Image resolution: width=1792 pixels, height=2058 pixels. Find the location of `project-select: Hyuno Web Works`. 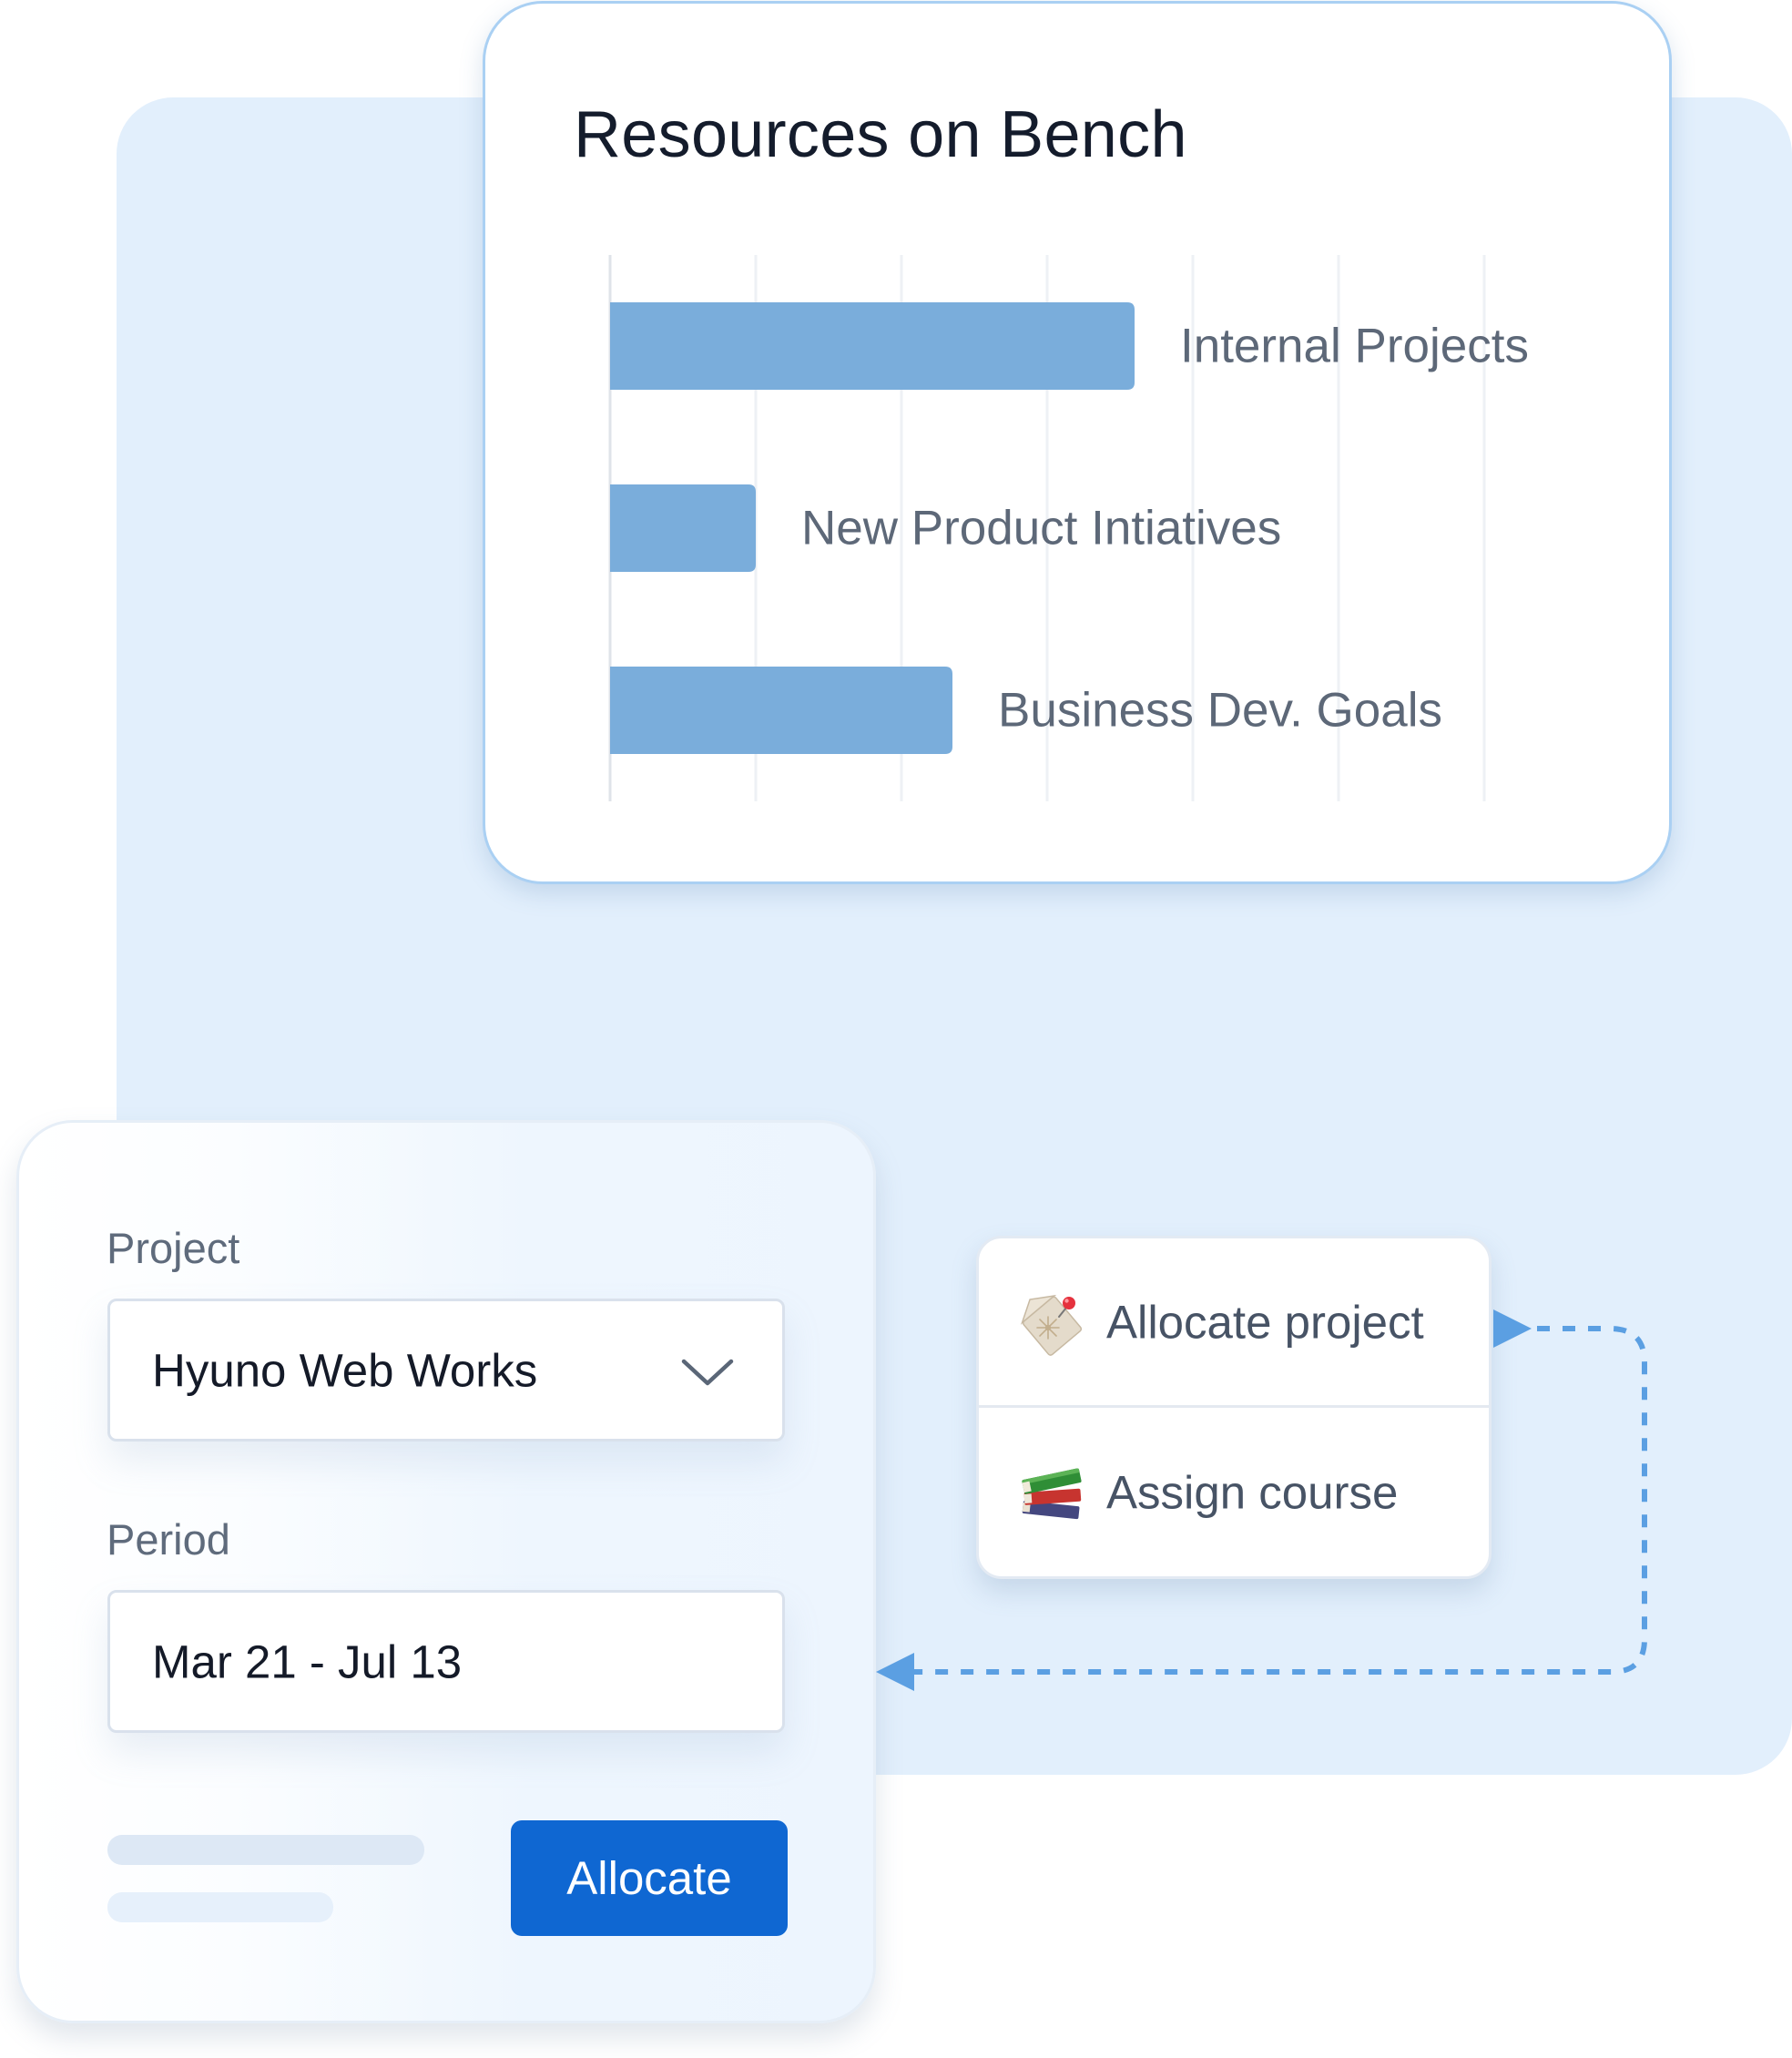

project-select: Hyuno Web Works is located at coordinates (446, 1370).